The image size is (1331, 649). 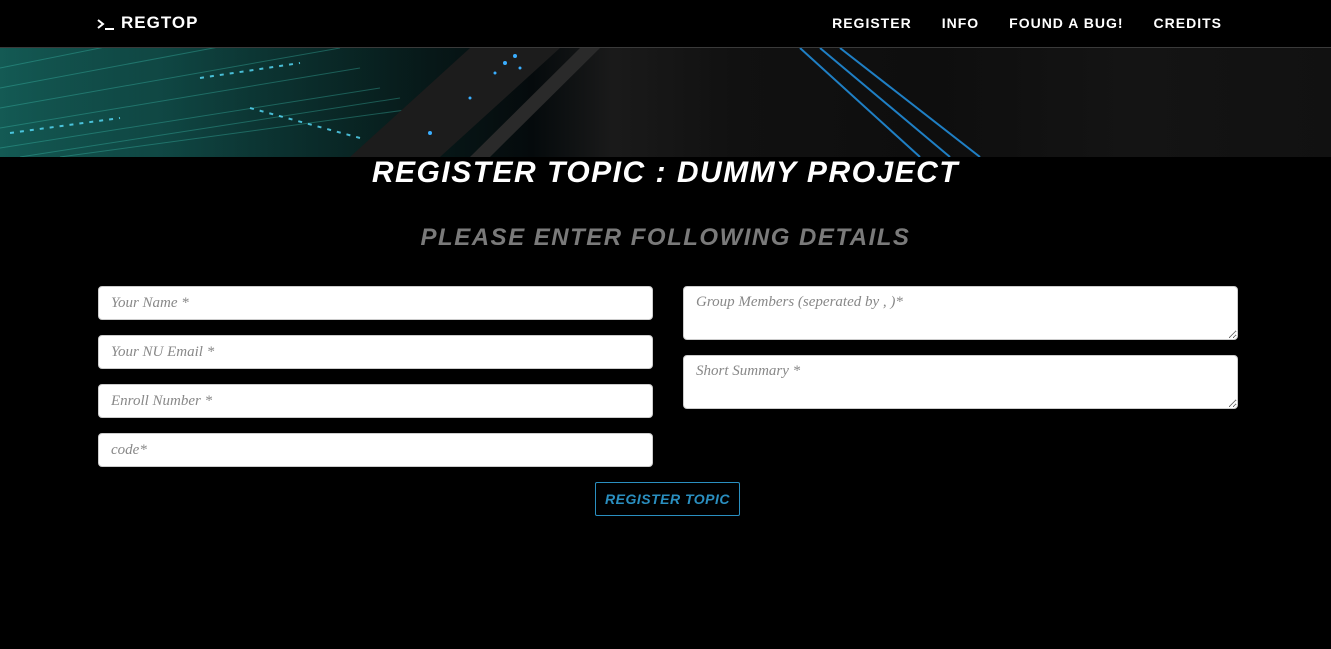 What do you see at coordinates (960, 23) in the screenshot?
I see `nav-link-info: INFO` at bounding box center [960, 23].